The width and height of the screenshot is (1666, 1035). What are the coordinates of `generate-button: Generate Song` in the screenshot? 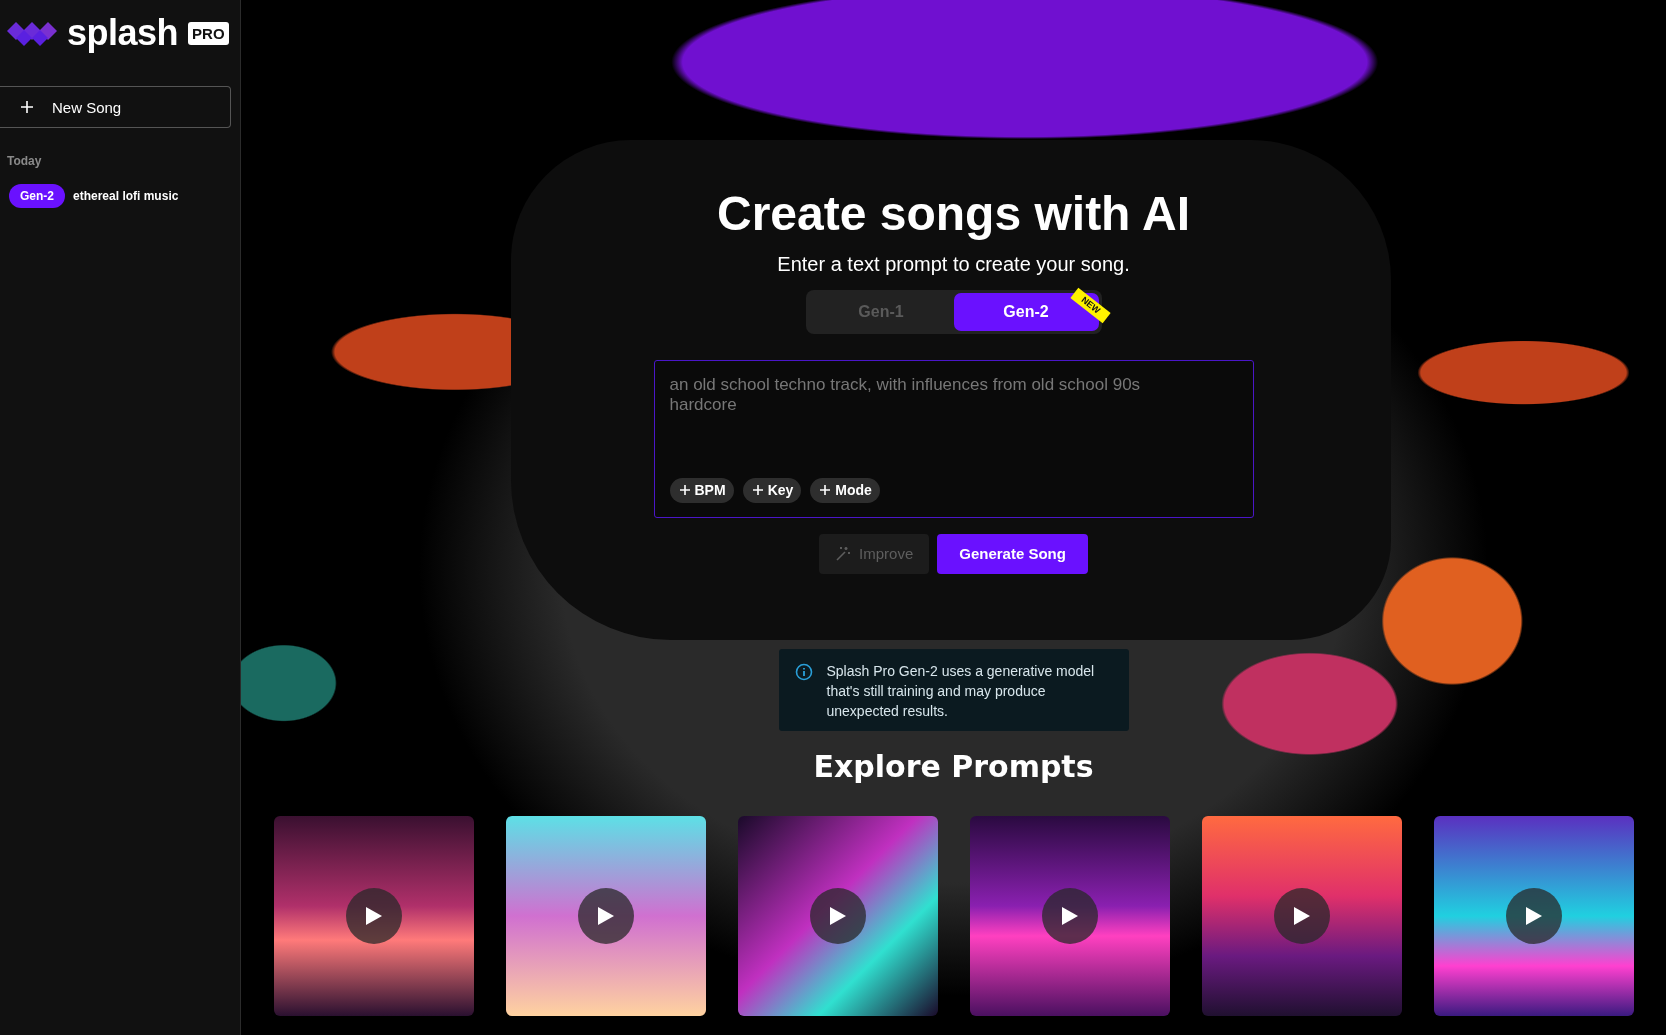 It's located at (1012, 553).